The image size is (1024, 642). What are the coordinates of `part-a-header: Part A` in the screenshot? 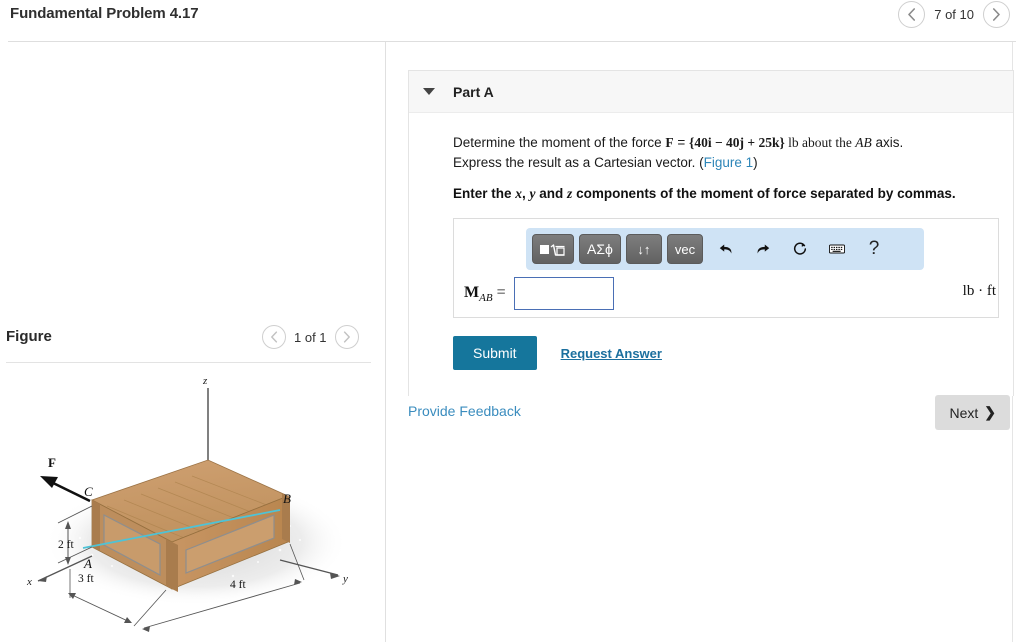 It's located at (711, 92).